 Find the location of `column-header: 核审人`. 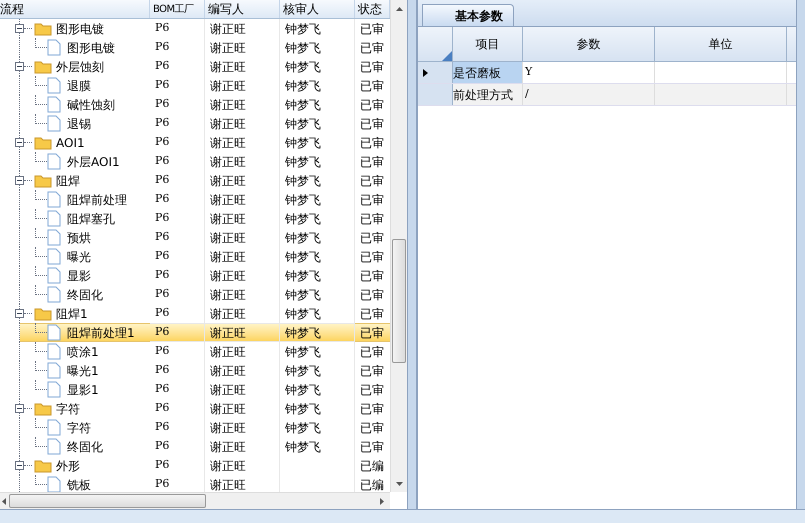

column-header: 核审人 is located at coordinates (317, 9).